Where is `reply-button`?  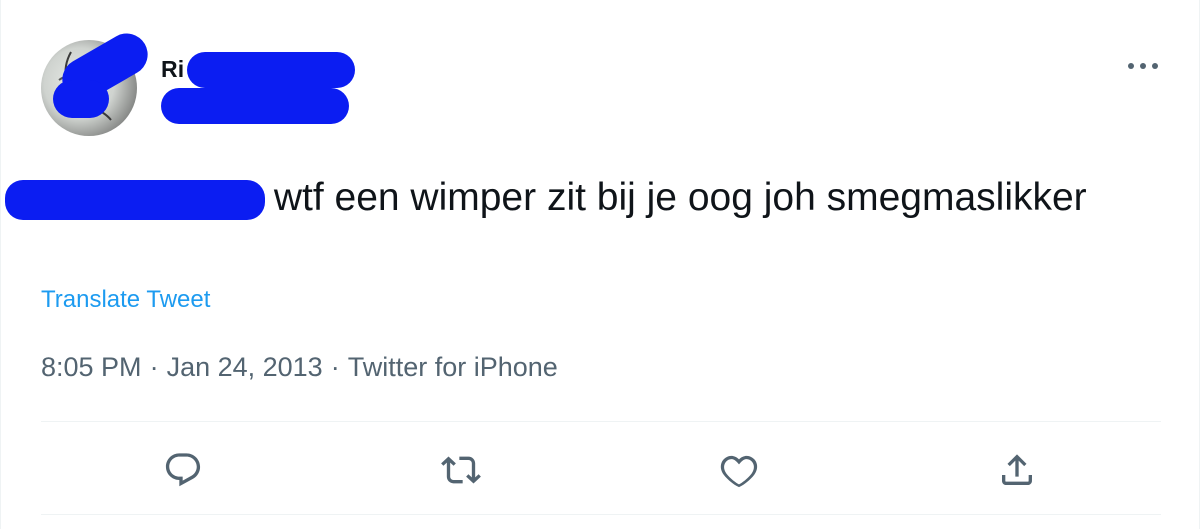 reply-button is located at coordinates (183, 470).